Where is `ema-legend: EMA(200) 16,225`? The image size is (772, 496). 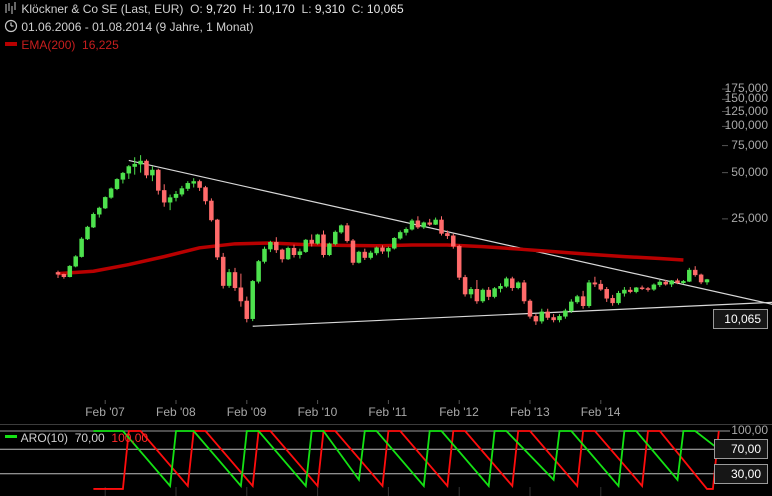
ema-legend: EMA(200) 16,225 is located at coordinates (61, 45).